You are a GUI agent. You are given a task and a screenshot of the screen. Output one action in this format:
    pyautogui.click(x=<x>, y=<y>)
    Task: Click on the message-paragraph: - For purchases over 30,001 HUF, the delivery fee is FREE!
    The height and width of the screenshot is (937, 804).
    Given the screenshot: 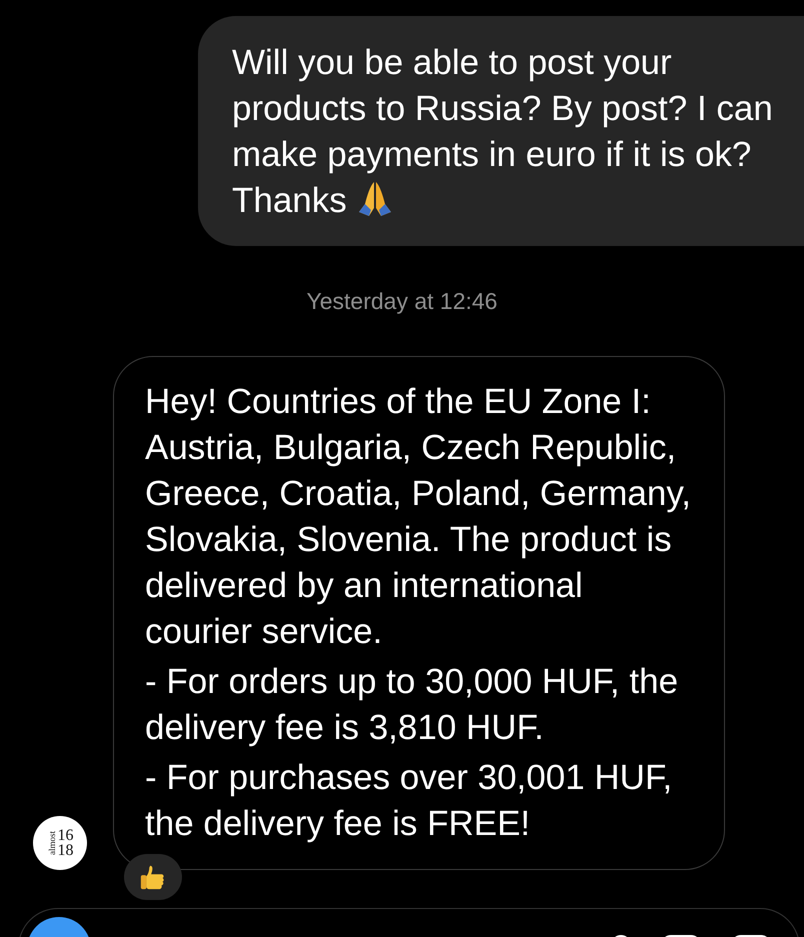 What is the action you would take?
    pyautogui.click(x=409, y=801)
    